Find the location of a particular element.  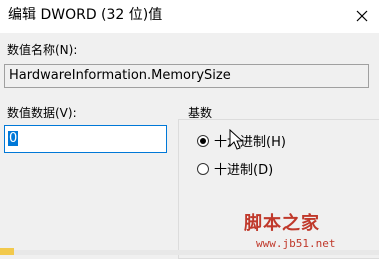

title-bar: 编辑 DWORD (32 位)值 is located at coordinates (189, 16).